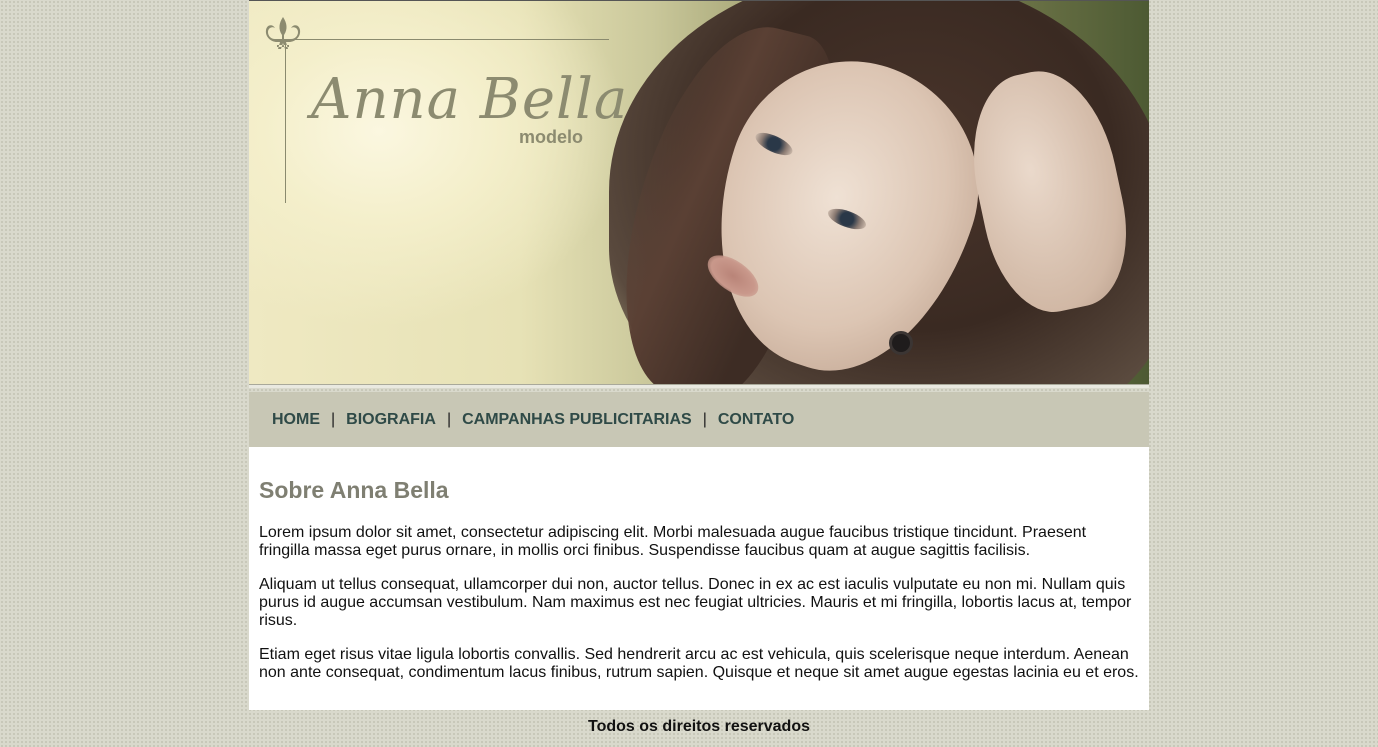  I want to click on nav-contato: CONTATO, so click(756, 420).